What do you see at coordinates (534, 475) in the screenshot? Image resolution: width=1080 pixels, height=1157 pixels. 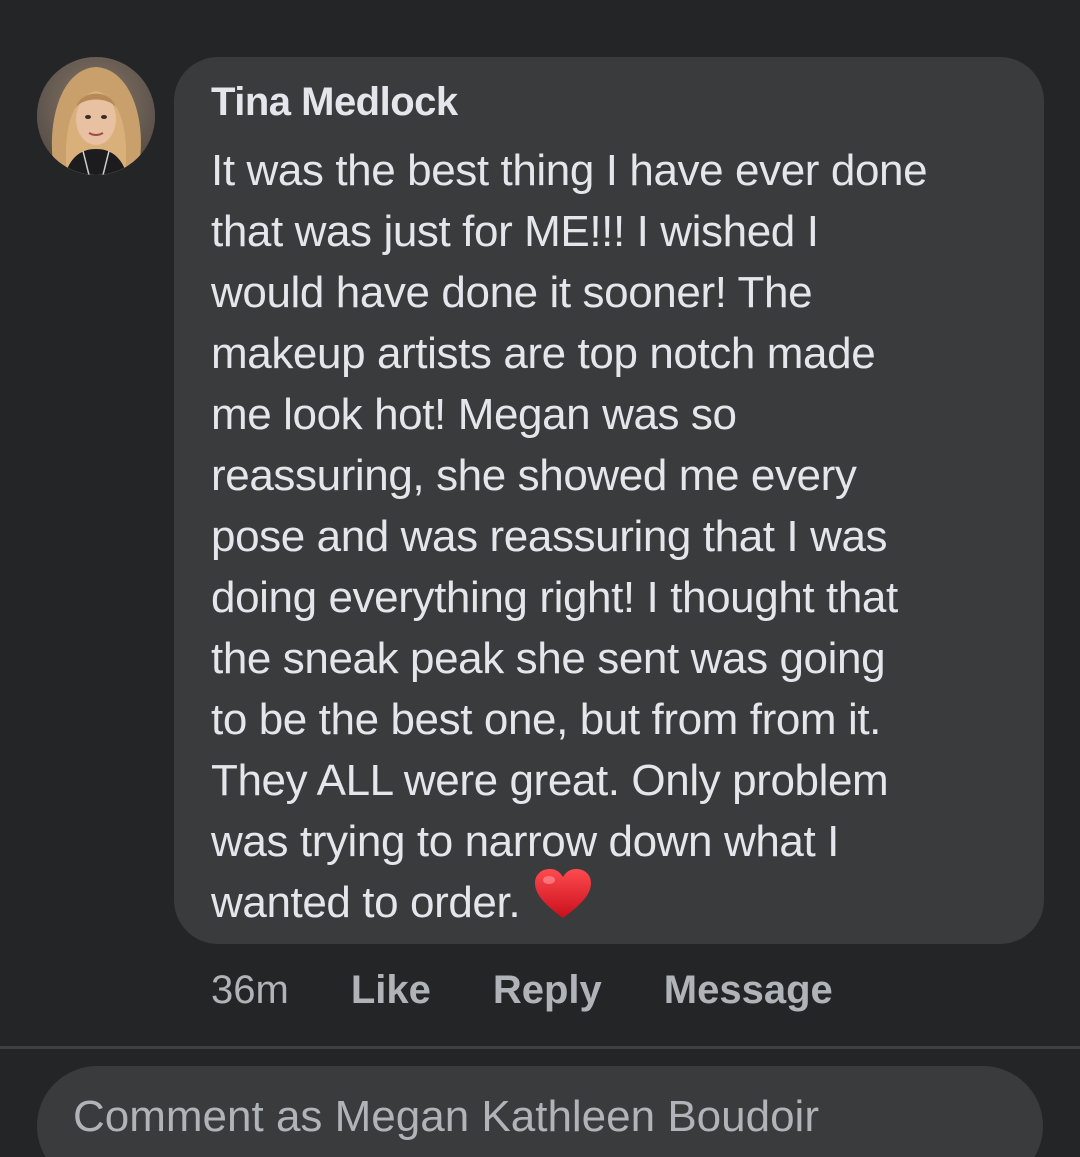 I see `comment-line: reassuring, she showed me every` at bounding box center [534, 475].